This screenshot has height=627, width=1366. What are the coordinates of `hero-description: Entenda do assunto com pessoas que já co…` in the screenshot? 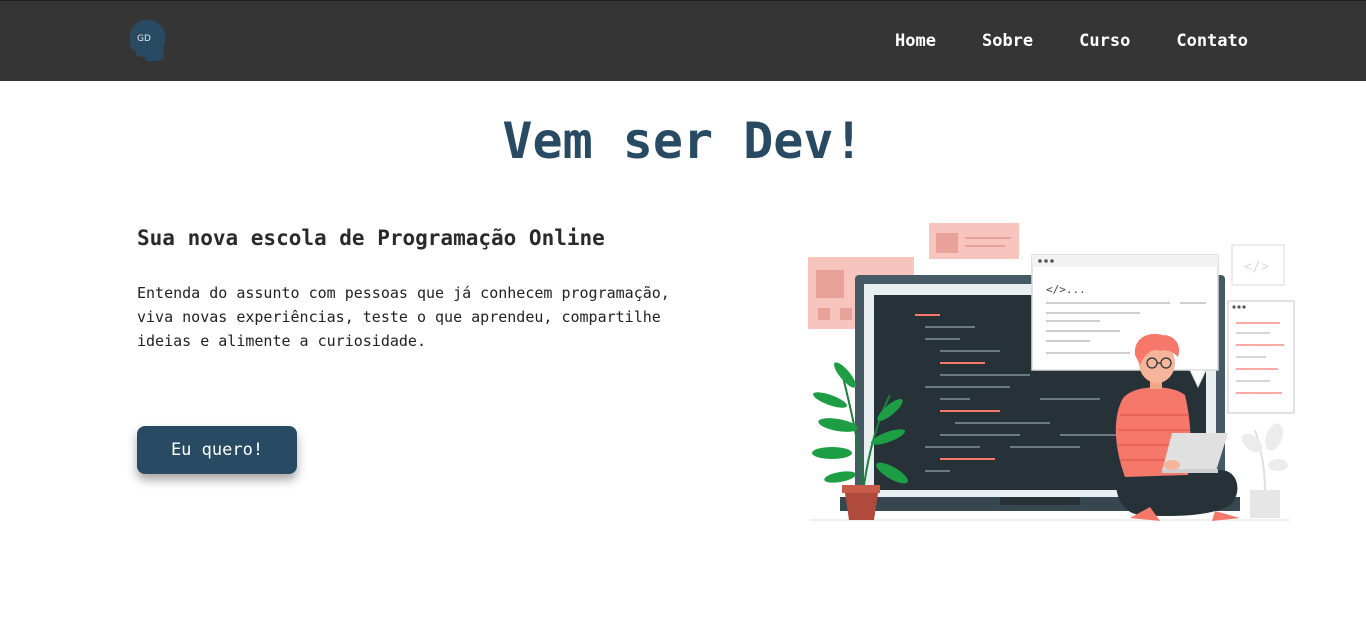 It's located at (403, 317).